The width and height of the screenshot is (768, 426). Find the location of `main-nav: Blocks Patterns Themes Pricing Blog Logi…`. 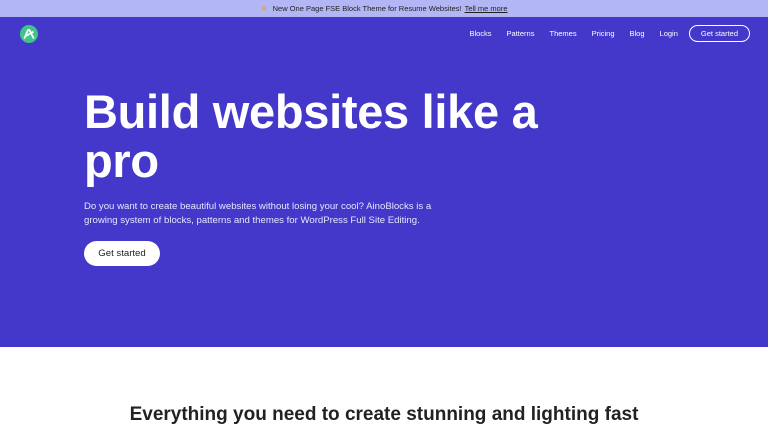

main-nav: Blocks Patterns Themes Pricing Blog Logi… is located at coordinates (602, 33).